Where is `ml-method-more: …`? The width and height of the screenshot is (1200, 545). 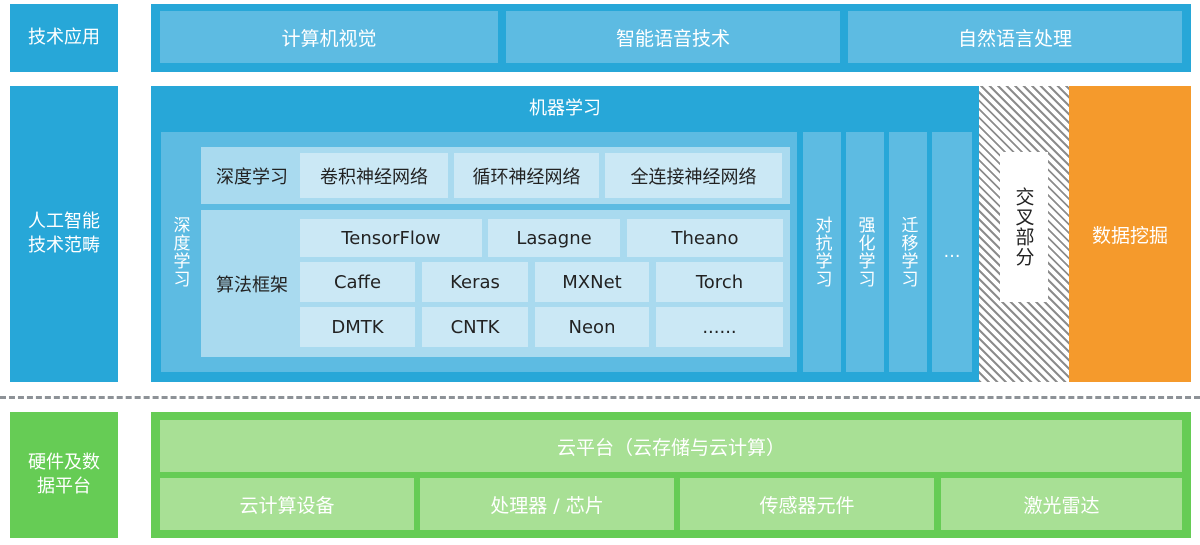
ml-method-more: … is located at coordinates (952, 252).